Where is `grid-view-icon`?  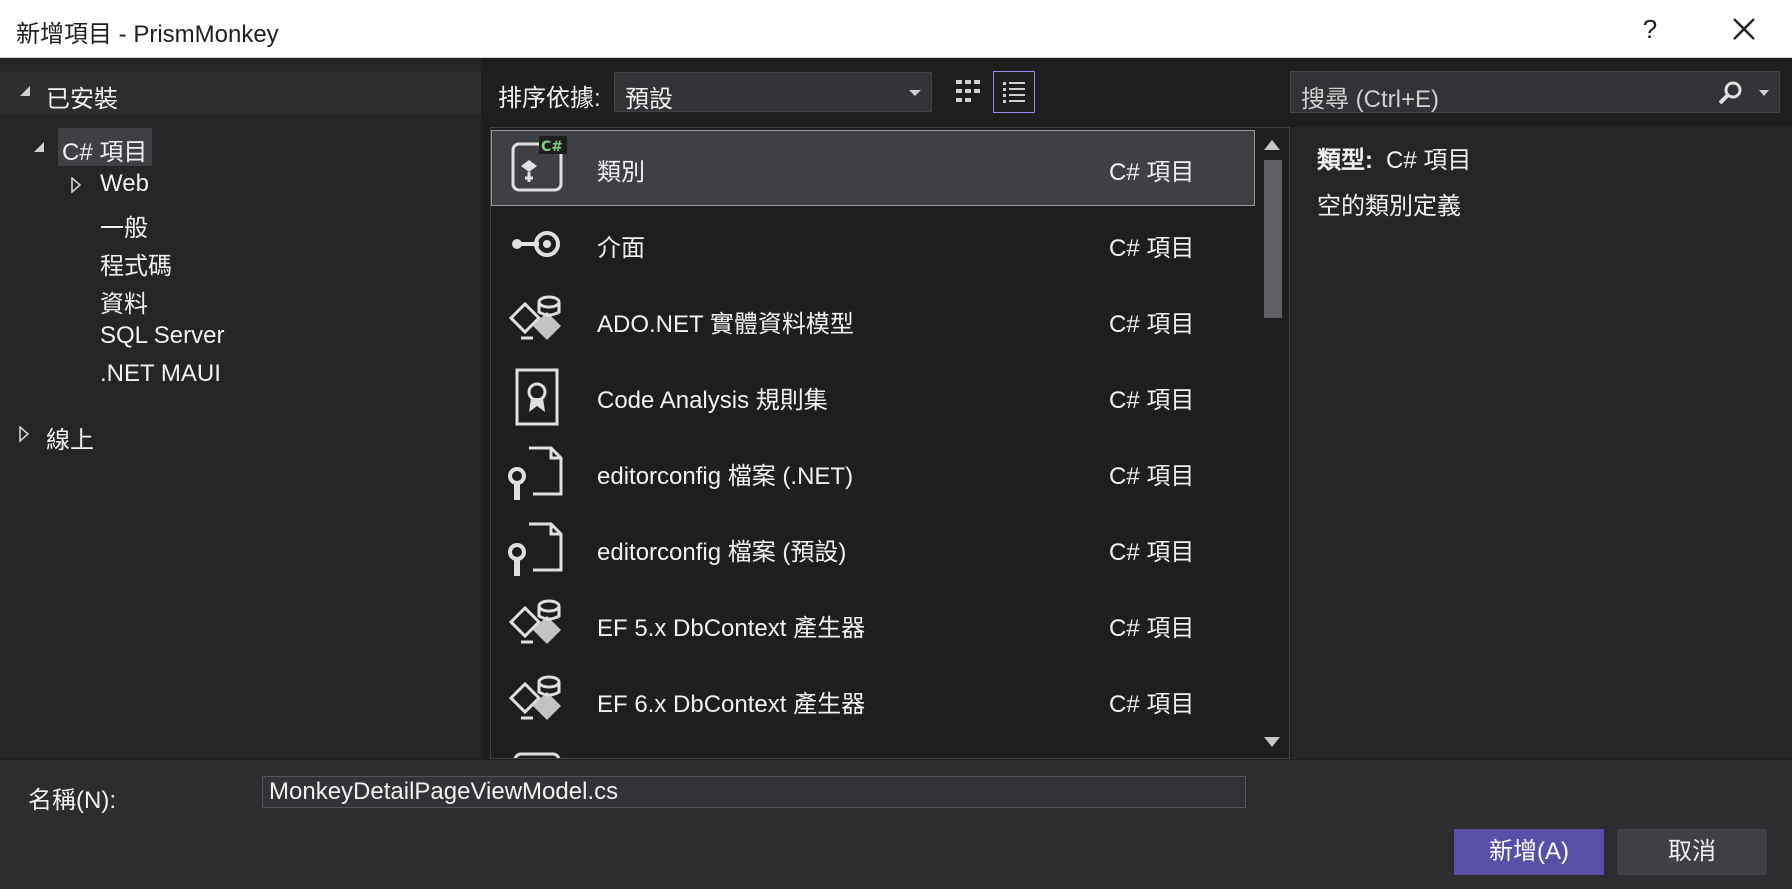 grid-view-icon is located at coordinates (968, 91).